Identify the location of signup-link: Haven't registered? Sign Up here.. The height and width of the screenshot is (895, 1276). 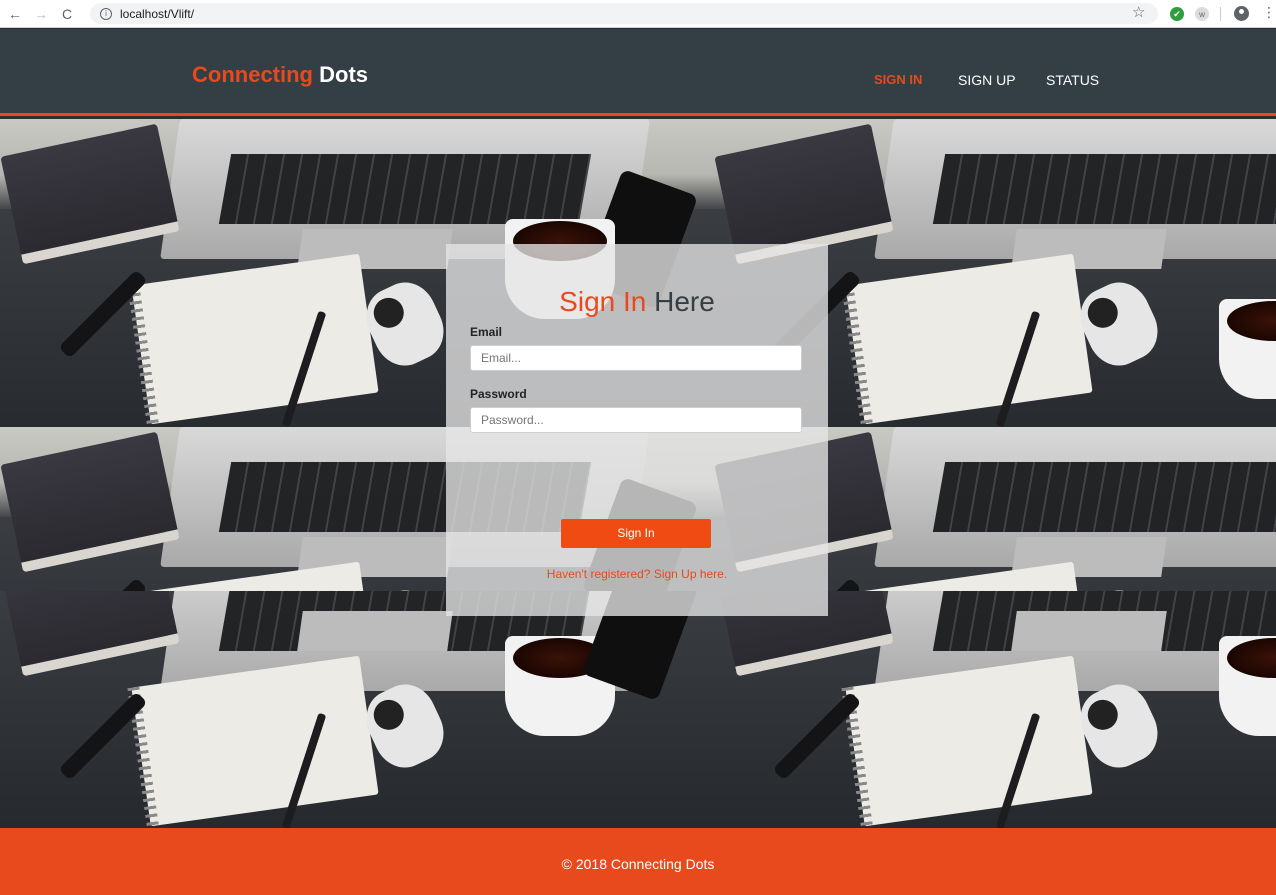
(637, 574).